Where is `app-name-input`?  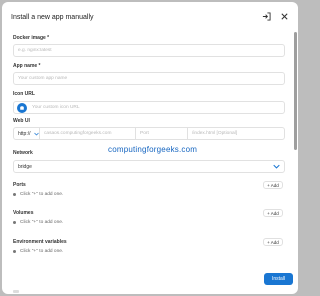 app-name-input is located at coordinates (149, 78).